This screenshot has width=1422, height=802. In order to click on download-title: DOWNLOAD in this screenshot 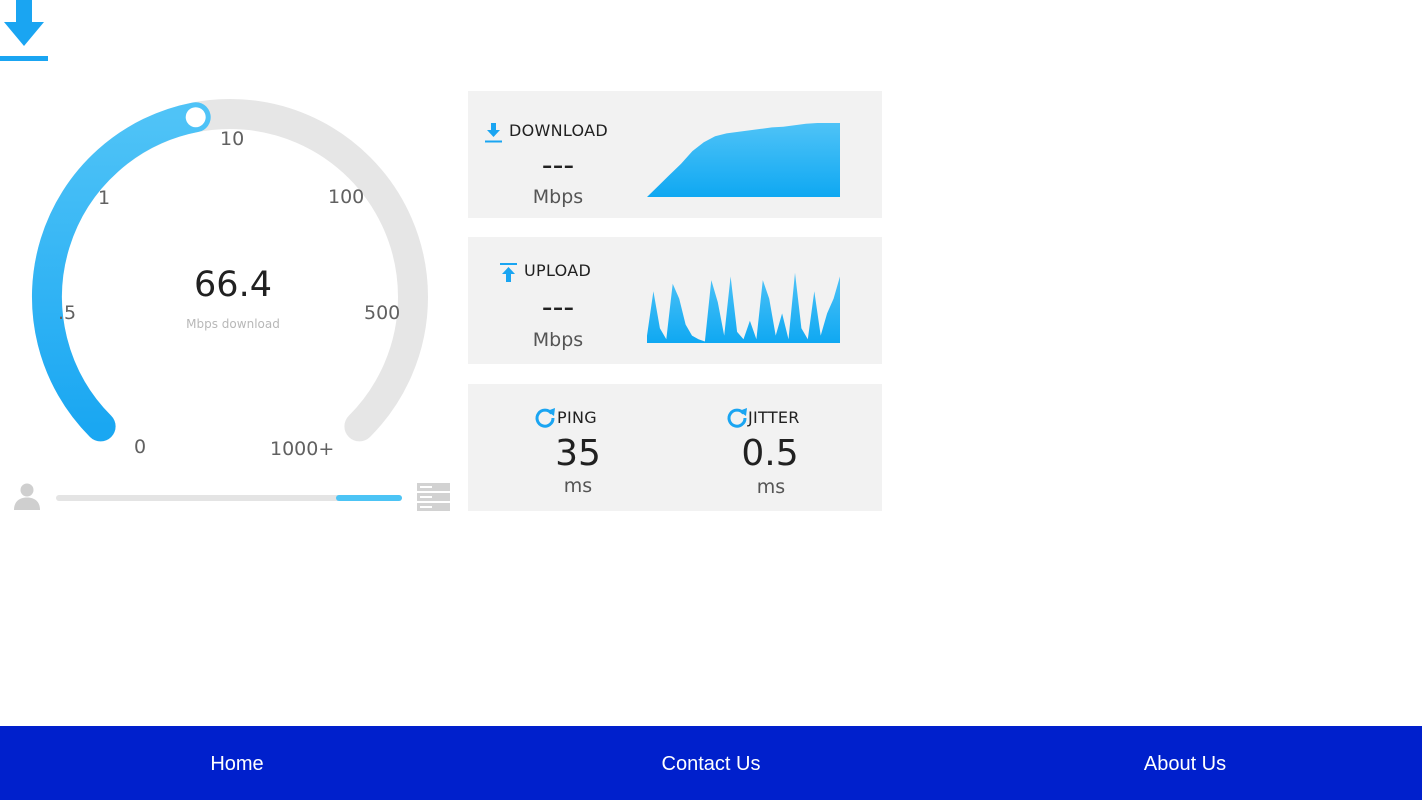, I will do `click(559, 130)`.